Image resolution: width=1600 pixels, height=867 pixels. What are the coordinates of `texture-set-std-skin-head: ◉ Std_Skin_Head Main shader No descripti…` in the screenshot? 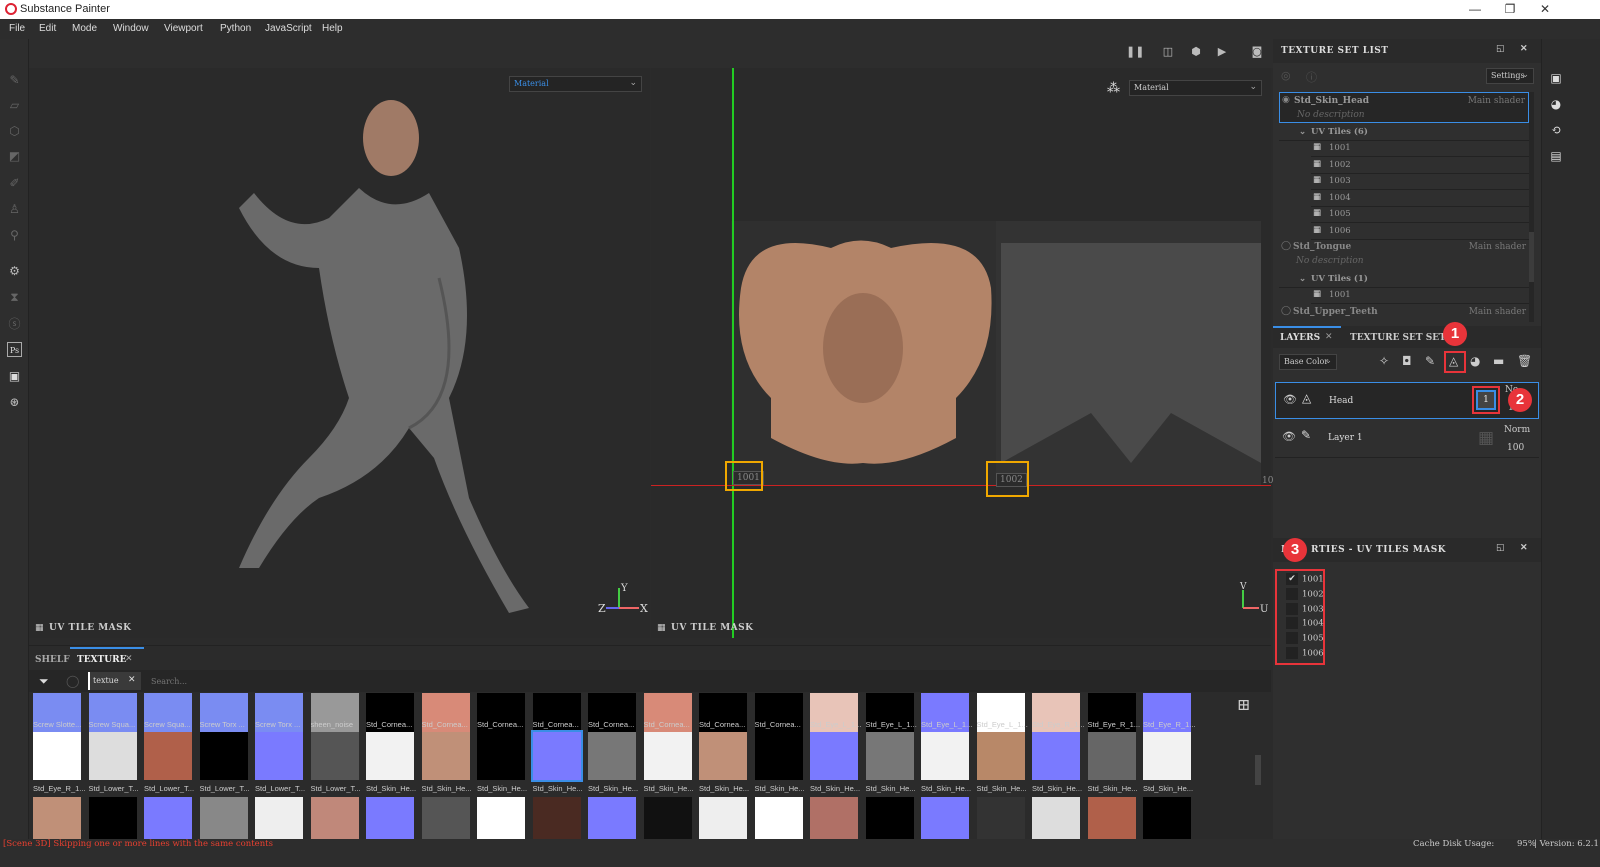 It's located at (1404, 107).